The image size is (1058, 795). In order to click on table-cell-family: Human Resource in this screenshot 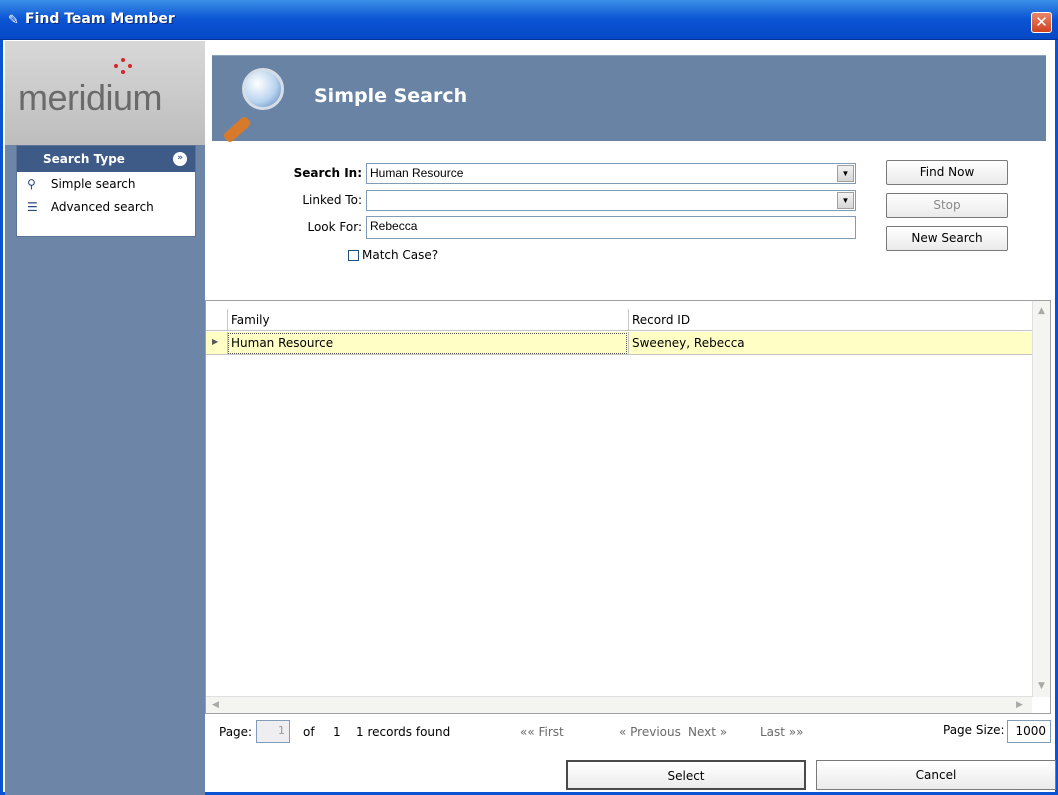, I will do `click(427, 343)`.